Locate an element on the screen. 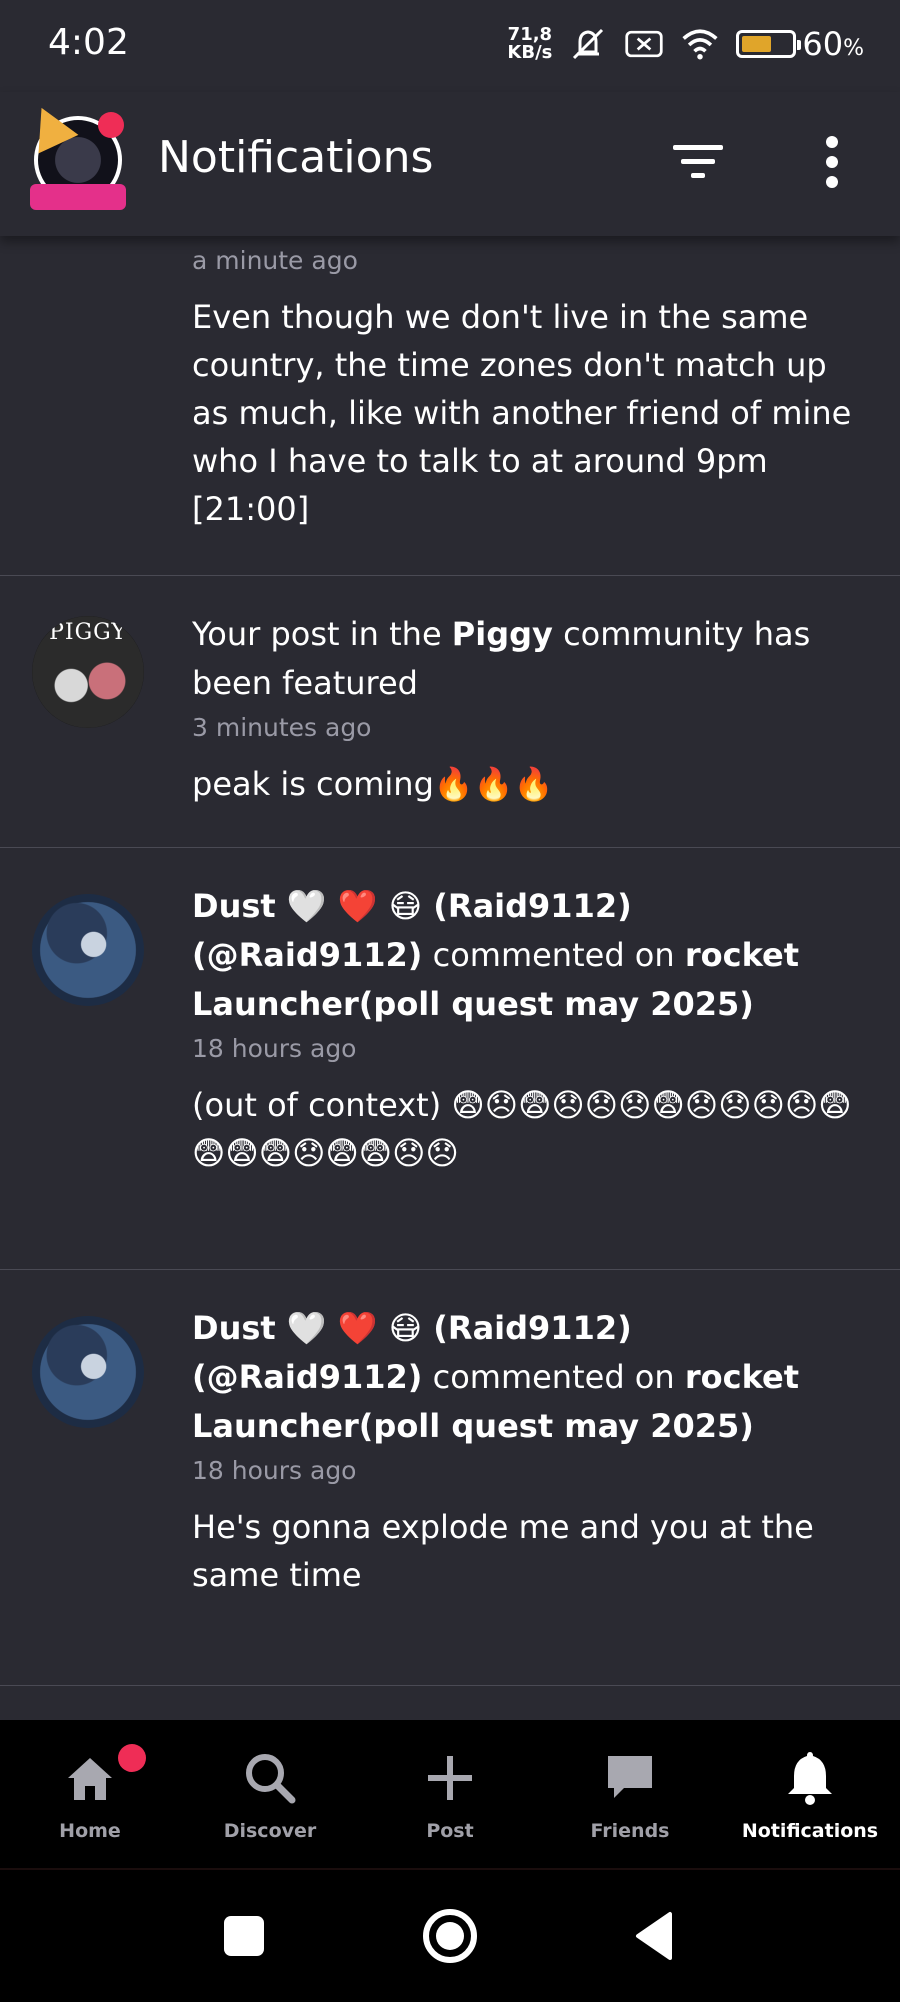  home-system-button is located at coordinates (450, 1936).